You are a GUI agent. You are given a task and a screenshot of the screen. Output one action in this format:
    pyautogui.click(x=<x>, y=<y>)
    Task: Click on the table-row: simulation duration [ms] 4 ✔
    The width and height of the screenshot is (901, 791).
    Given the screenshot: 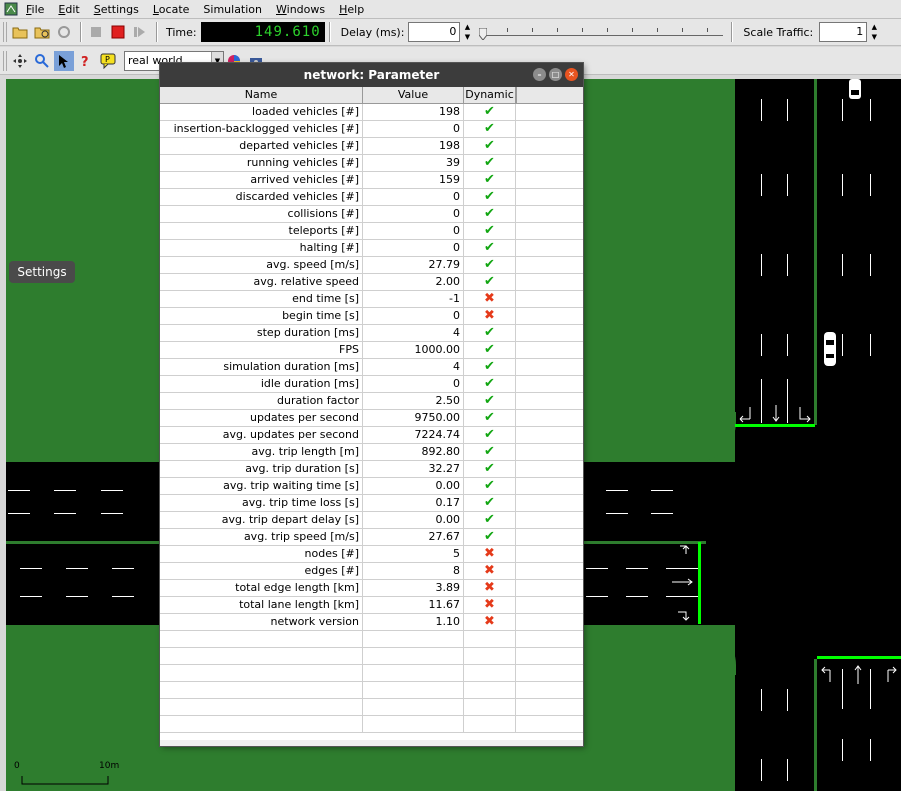 What is the action you would take?
    pyautogui.click(x=371, y=367)
    